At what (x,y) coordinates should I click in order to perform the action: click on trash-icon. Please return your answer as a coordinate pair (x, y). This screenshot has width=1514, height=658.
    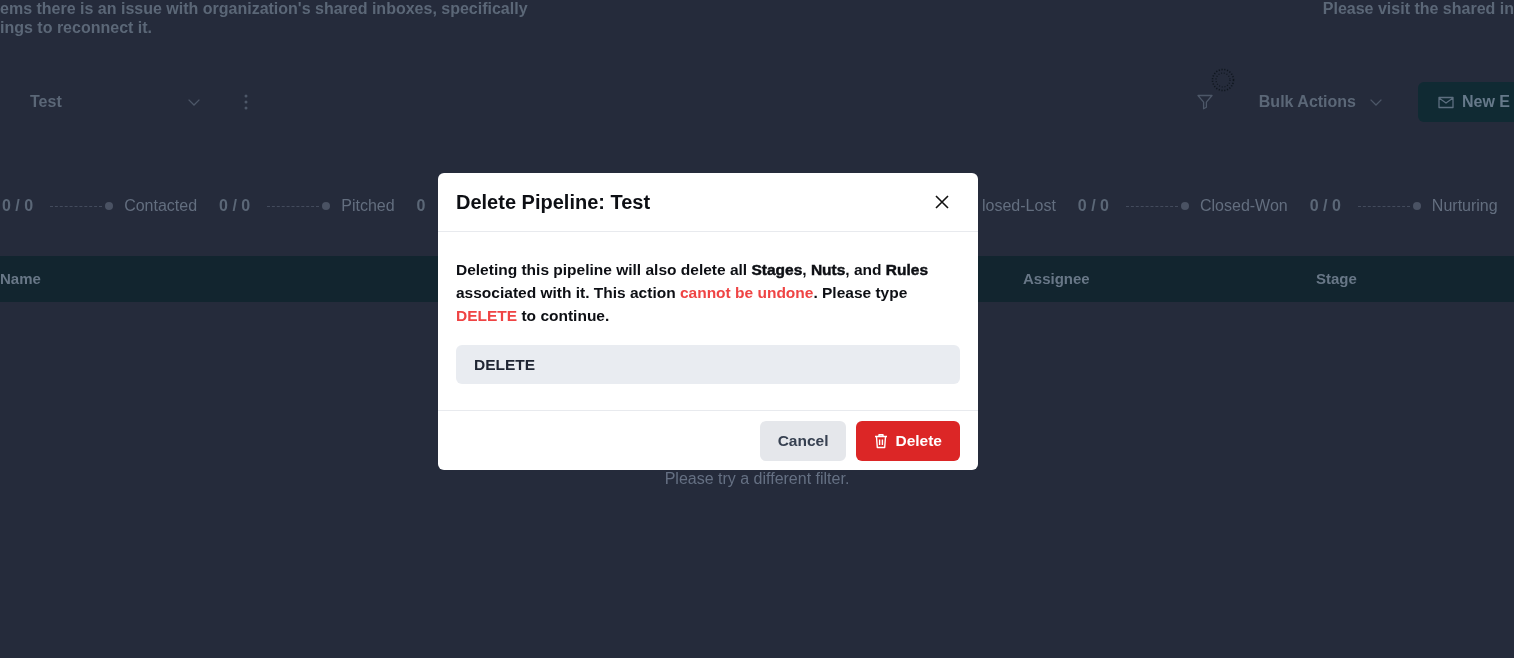
    Looking at the image, I should click on (881, 441).